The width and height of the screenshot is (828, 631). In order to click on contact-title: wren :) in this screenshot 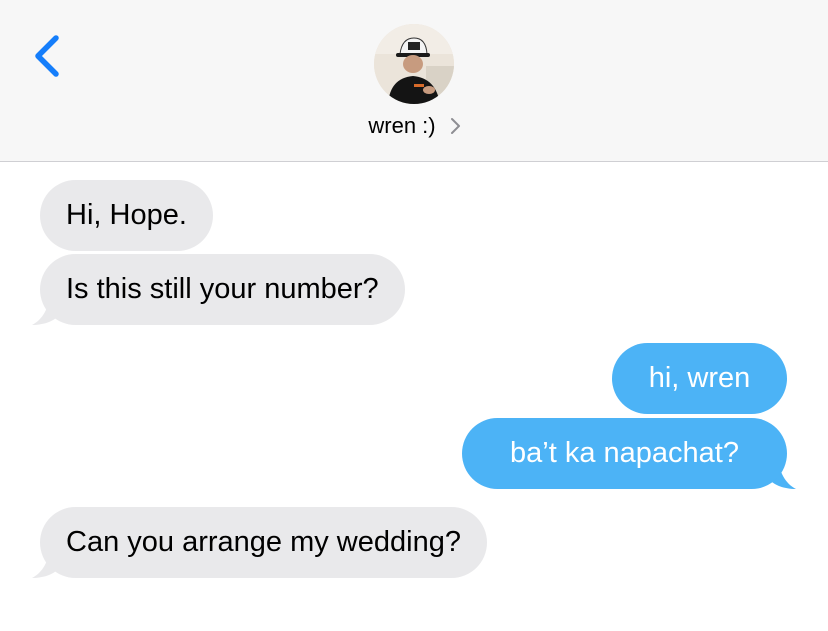, I will do `click(414, 128)`.